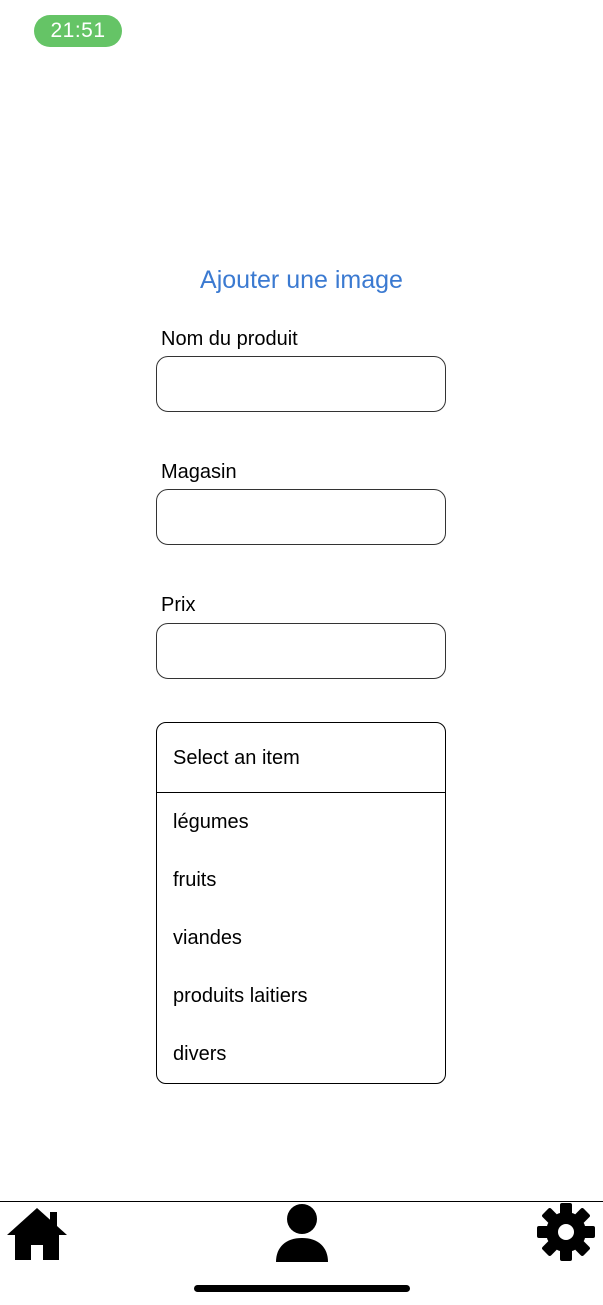 The height and width of the screenshot is (1305, 603). Describe the element at coordinates (301, 758) in the screenshot. I see `category-dropdown-selected: Select an item` at that location.